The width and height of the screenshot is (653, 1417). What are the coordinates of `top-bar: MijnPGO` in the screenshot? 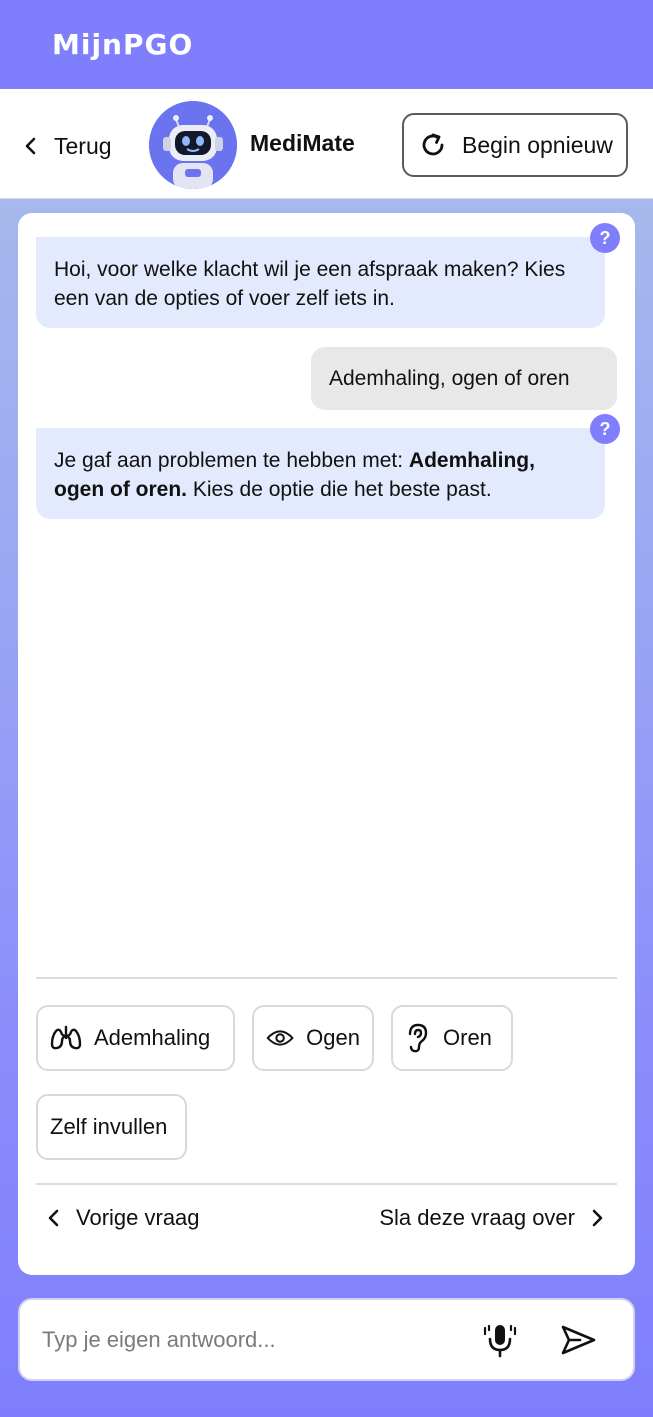 It's located at (326, 44).